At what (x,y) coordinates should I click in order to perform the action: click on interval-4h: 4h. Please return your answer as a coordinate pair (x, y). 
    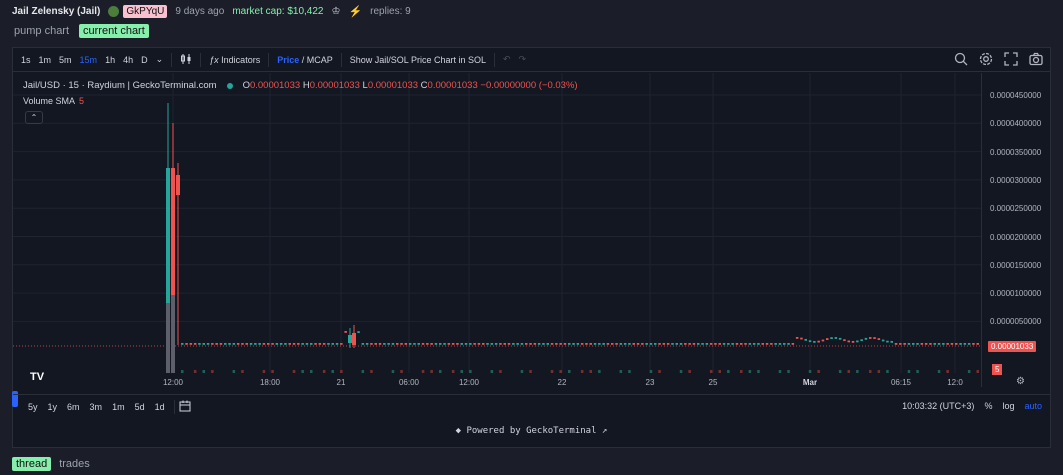
    Looking at the image, I should click on (128, 60).